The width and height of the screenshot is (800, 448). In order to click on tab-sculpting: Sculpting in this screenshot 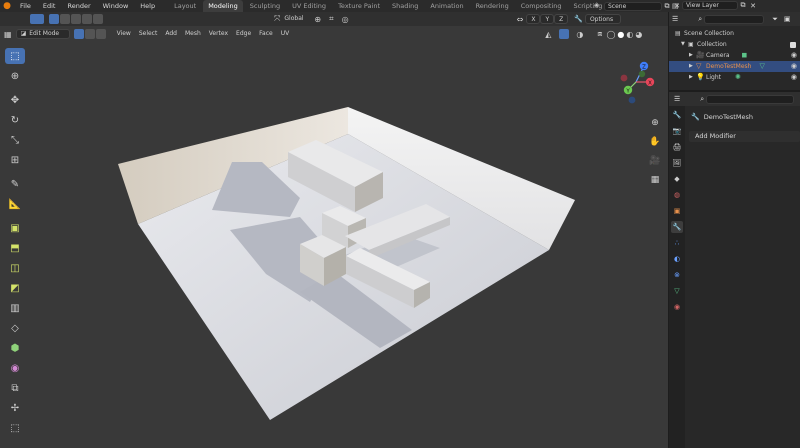, I will do `click(265, 6)`.